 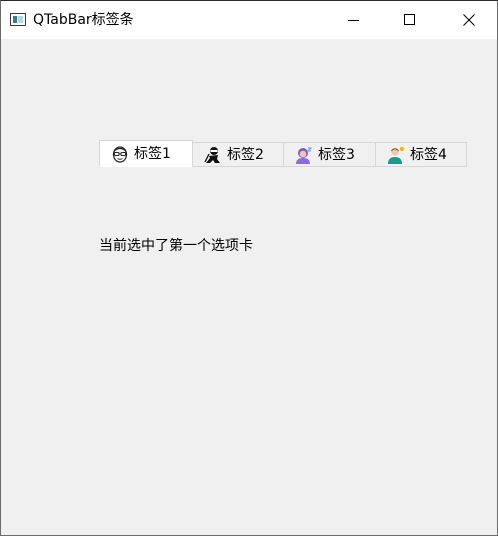 I want to click on tab-3: 标签3, so click(x=330, y=154).